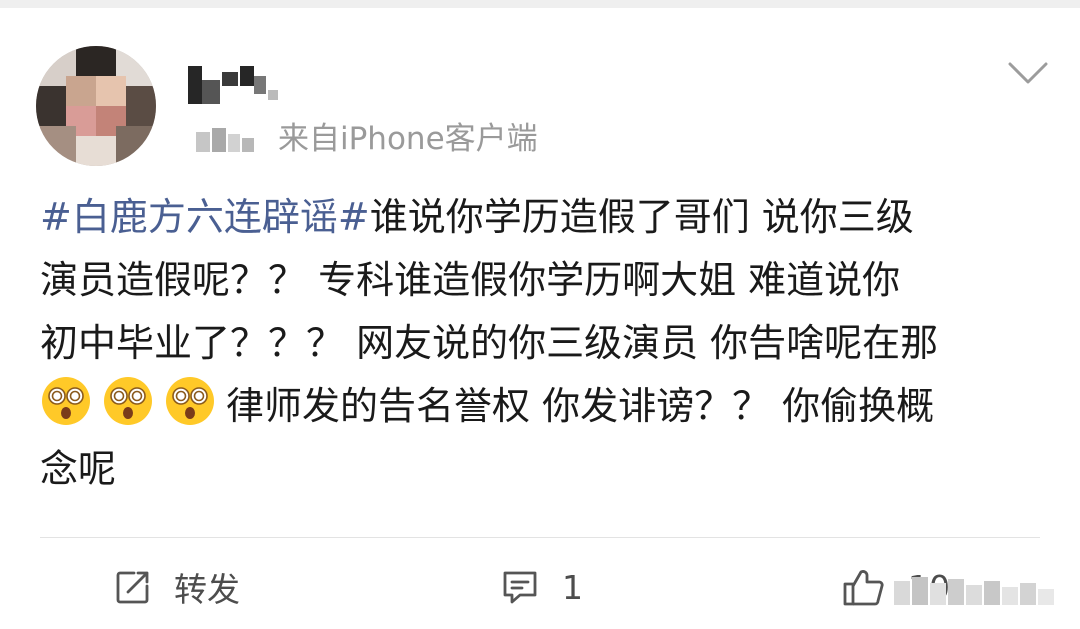  What do you see at coordinates (207, 589) in the screenshot?
I see `repost-label: 转发` at bounding box center [207, 589].